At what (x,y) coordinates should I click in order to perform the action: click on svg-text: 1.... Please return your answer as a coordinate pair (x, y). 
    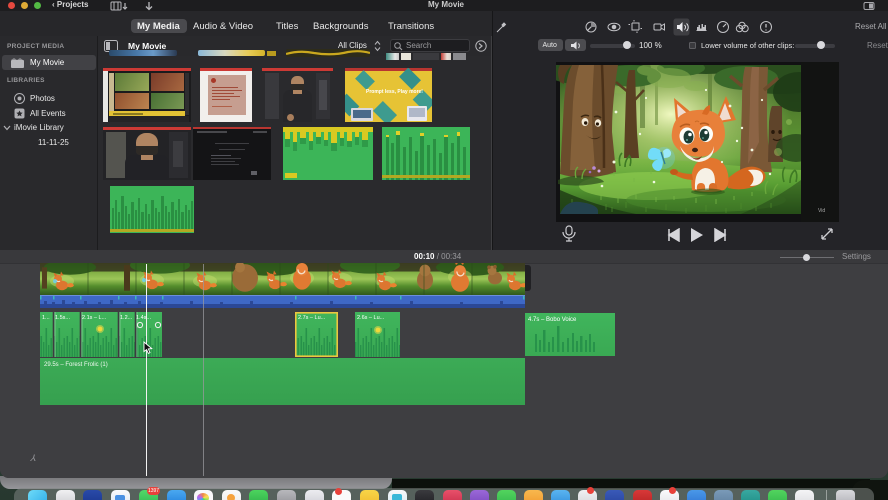
    Looking at the image, I should click on (46, 318).